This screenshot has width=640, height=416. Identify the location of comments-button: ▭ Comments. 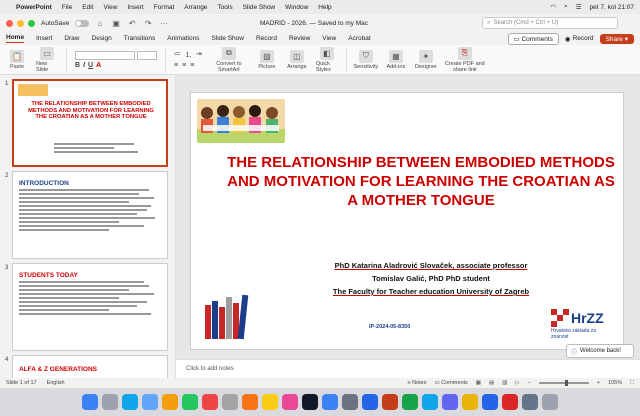
(533, 38).